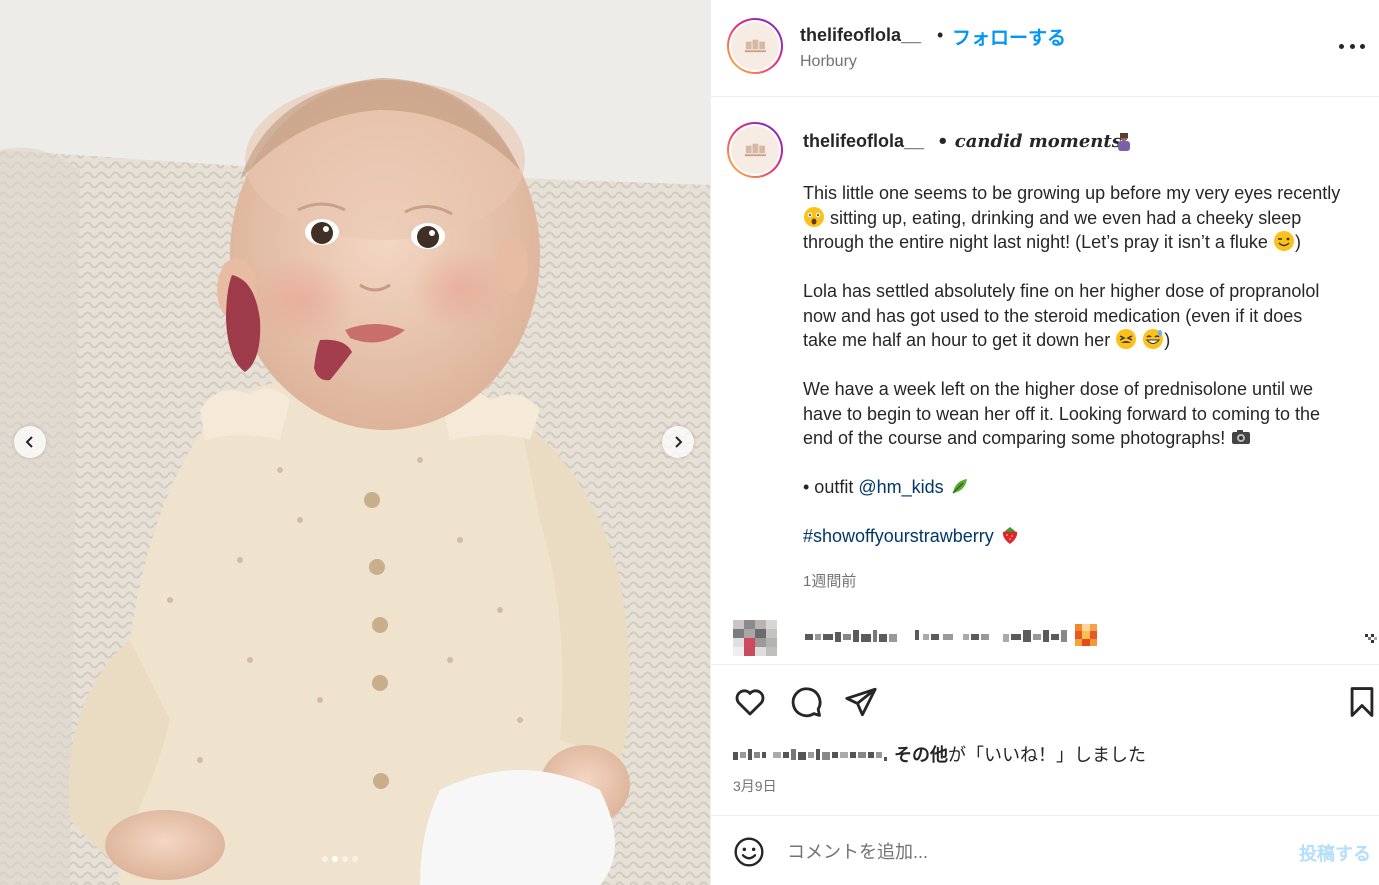 This screenshot has width=1379, height=885. I want to click on heart-icon, so click(750, 702).